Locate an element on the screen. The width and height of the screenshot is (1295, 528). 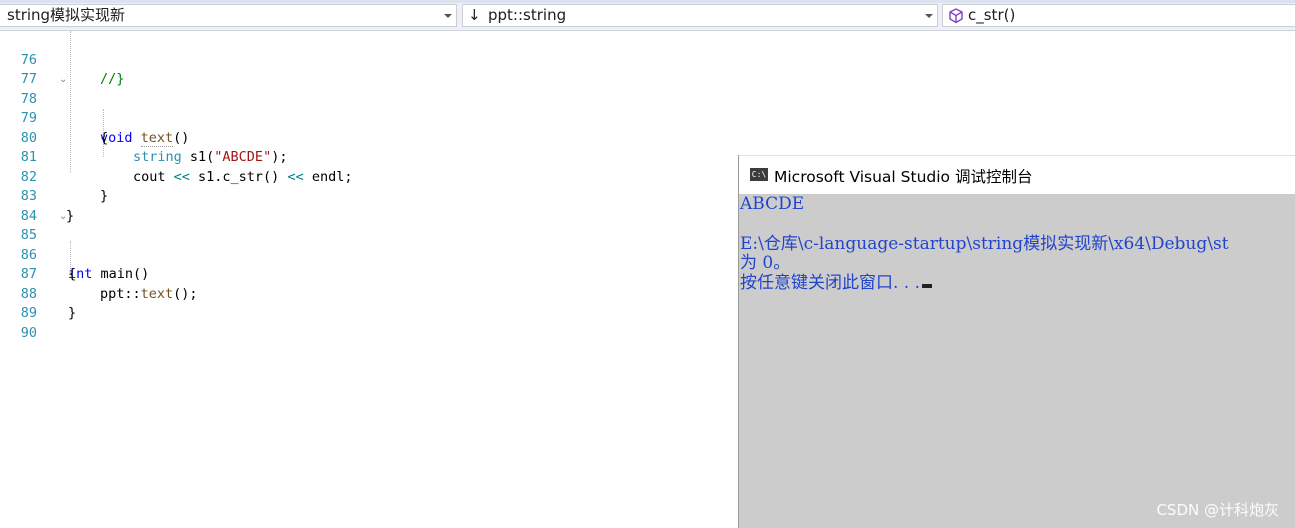
code-line: 90 is located at coordinates (370, 322).